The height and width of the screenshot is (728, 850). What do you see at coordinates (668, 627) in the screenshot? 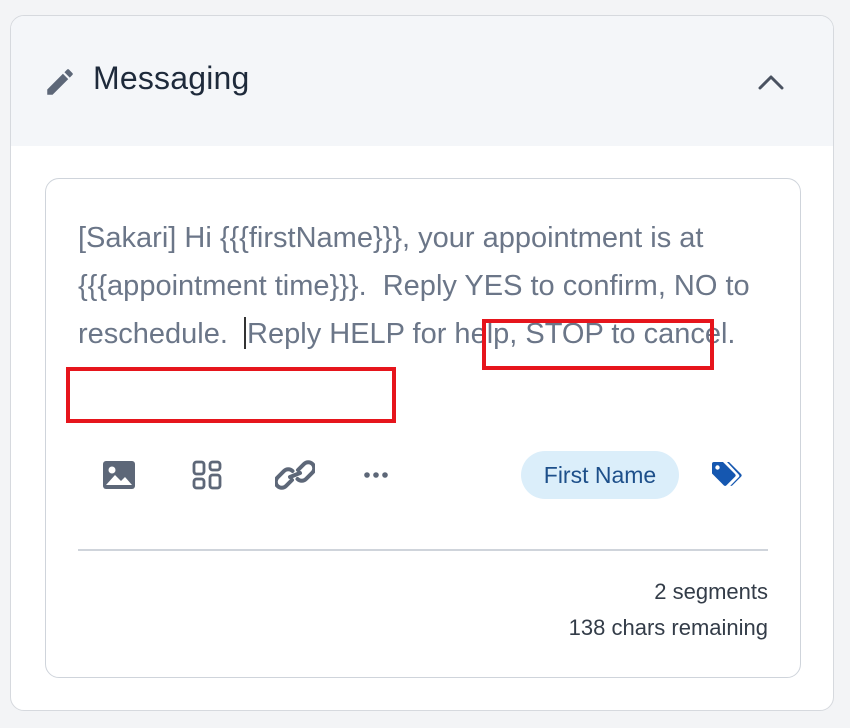
I see `chars-remaining: 138 chars remaining` at bounding box center [668, 627].